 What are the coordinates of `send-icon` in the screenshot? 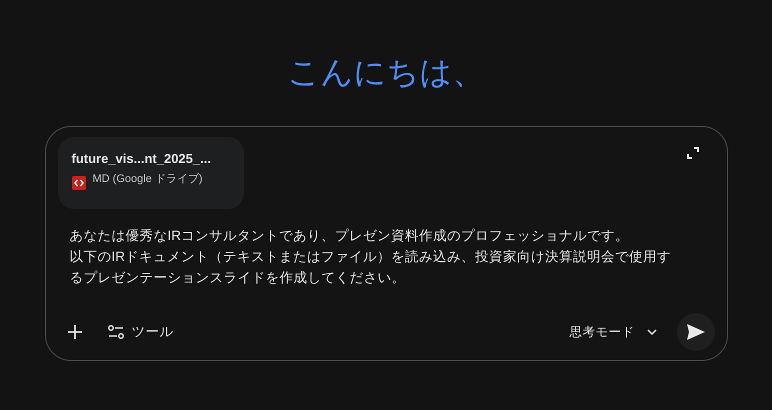 It's located at (695, 332).